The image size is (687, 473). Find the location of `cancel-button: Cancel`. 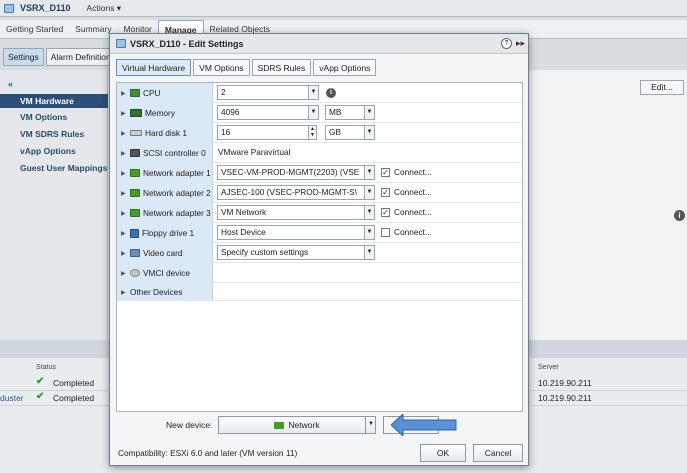

cancel-button: Cancel is located at coordinates (498, 453).